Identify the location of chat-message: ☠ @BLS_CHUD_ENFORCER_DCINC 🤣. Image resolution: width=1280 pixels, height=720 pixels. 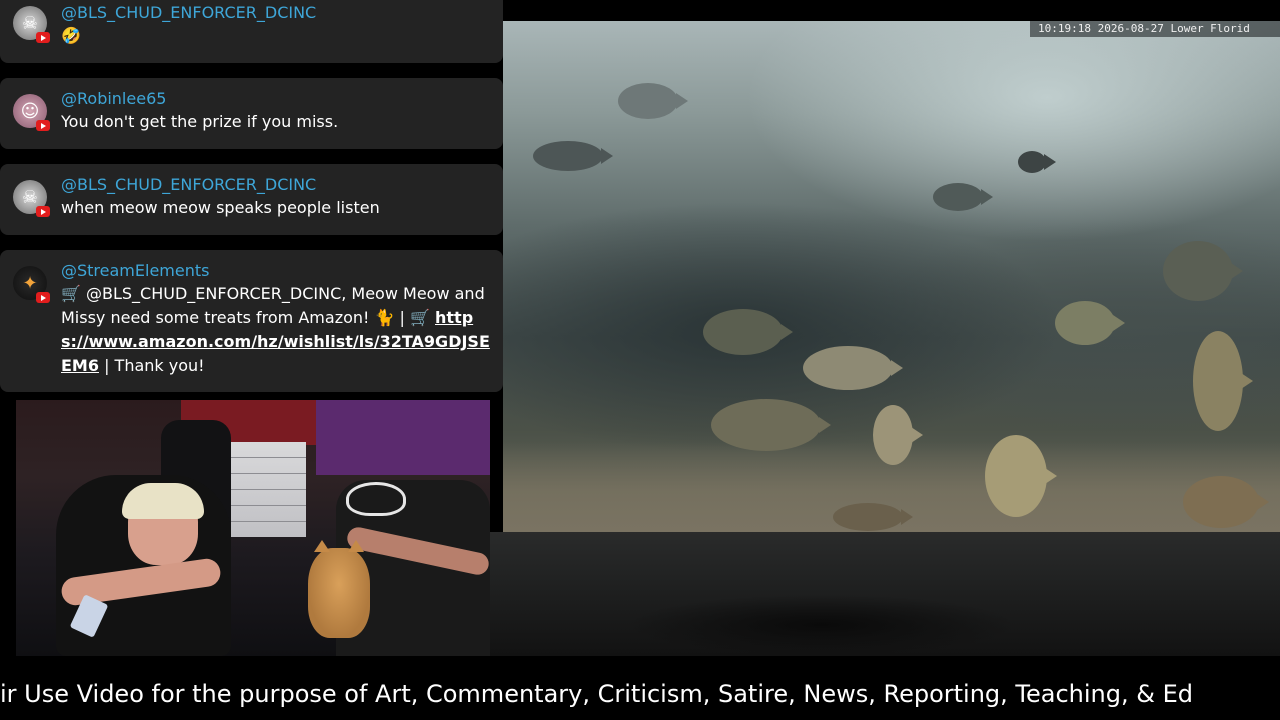
(251, 31).